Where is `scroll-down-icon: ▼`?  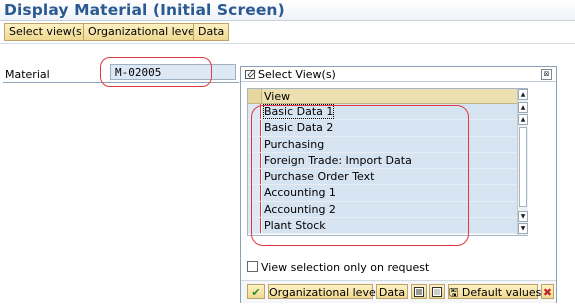 scroll-down-icon: ▼ is located at coordinates (523, 216).